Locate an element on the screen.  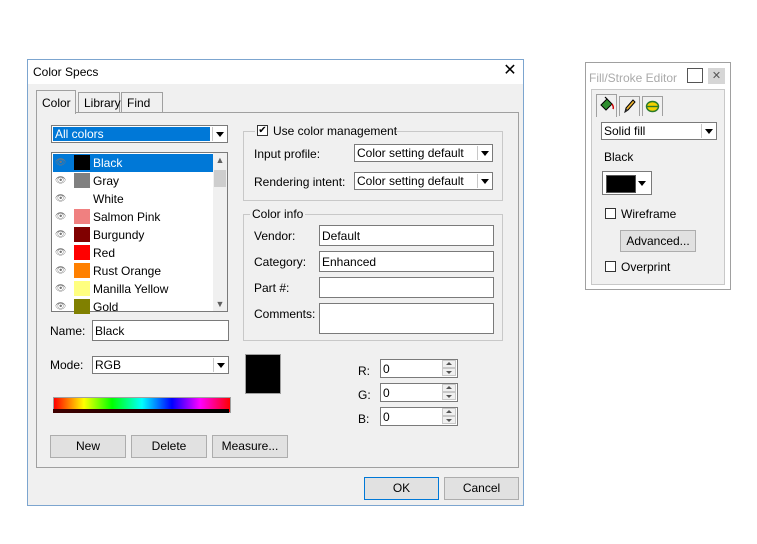
color-name: Black is located at coordinates (108, 163).